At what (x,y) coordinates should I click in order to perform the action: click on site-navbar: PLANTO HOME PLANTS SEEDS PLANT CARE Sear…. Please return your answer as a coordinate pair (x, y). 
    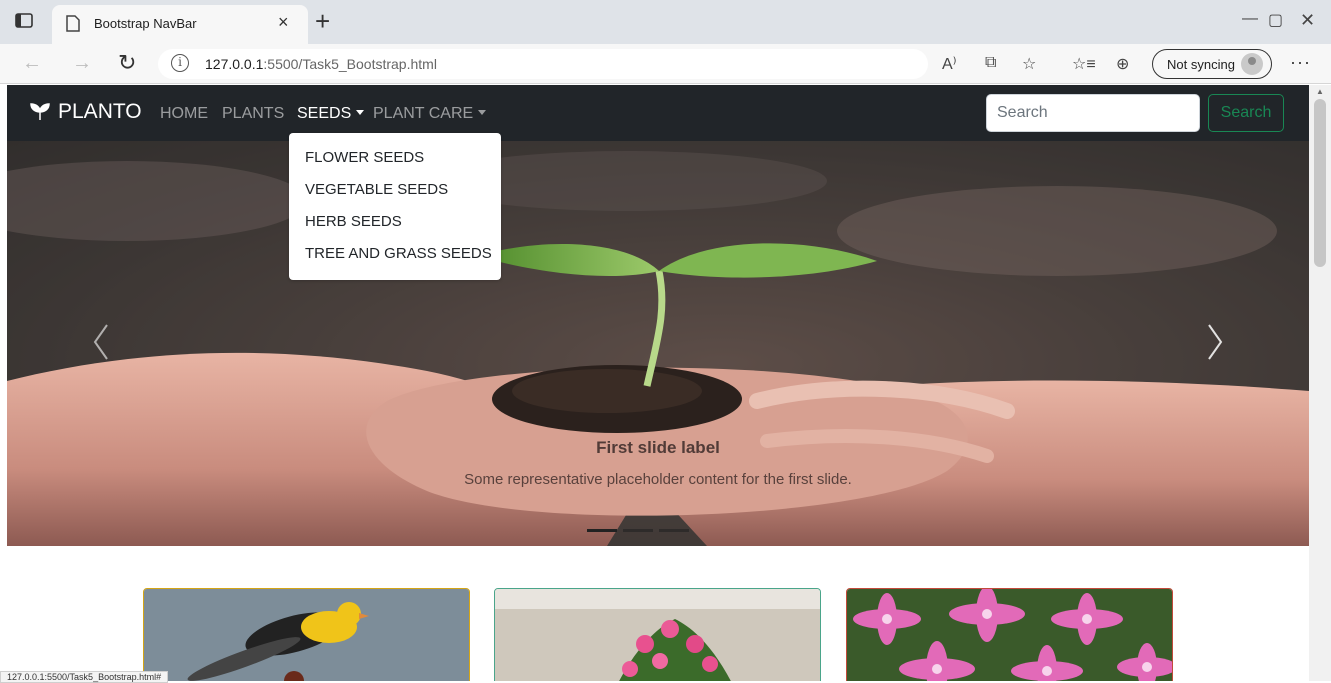
    Looking at the image, I should click on (658, 113).